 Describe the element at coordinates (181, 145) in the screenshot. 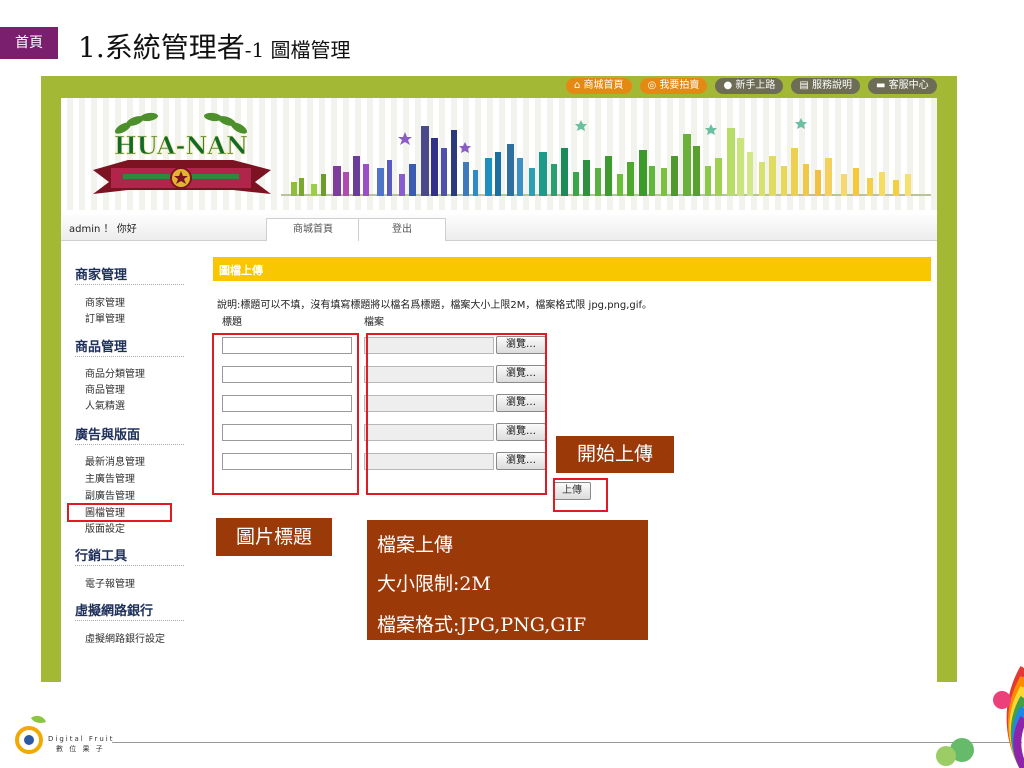

I see `logo-text: HUA-NAN` at that location.